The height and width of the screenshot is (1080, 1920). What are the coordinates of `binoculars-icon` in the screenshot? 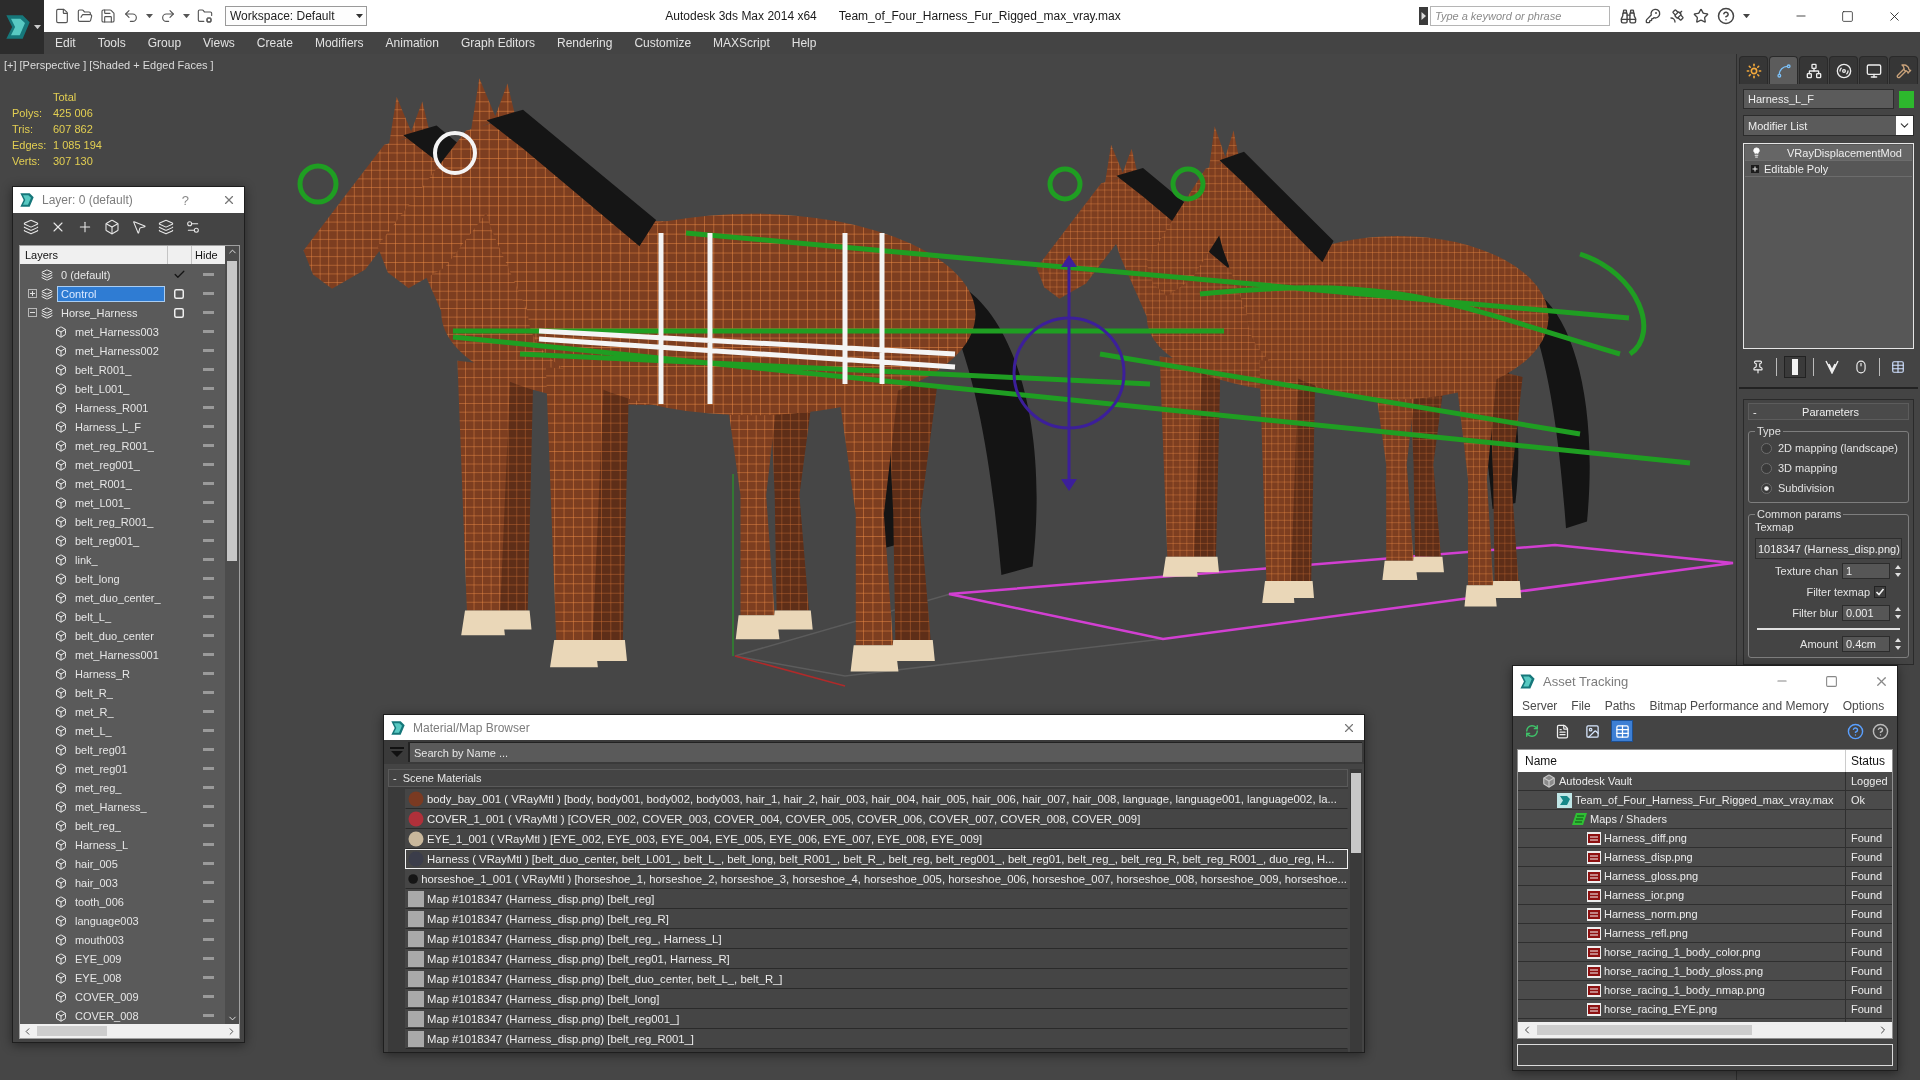 It's located at (1628, 16).